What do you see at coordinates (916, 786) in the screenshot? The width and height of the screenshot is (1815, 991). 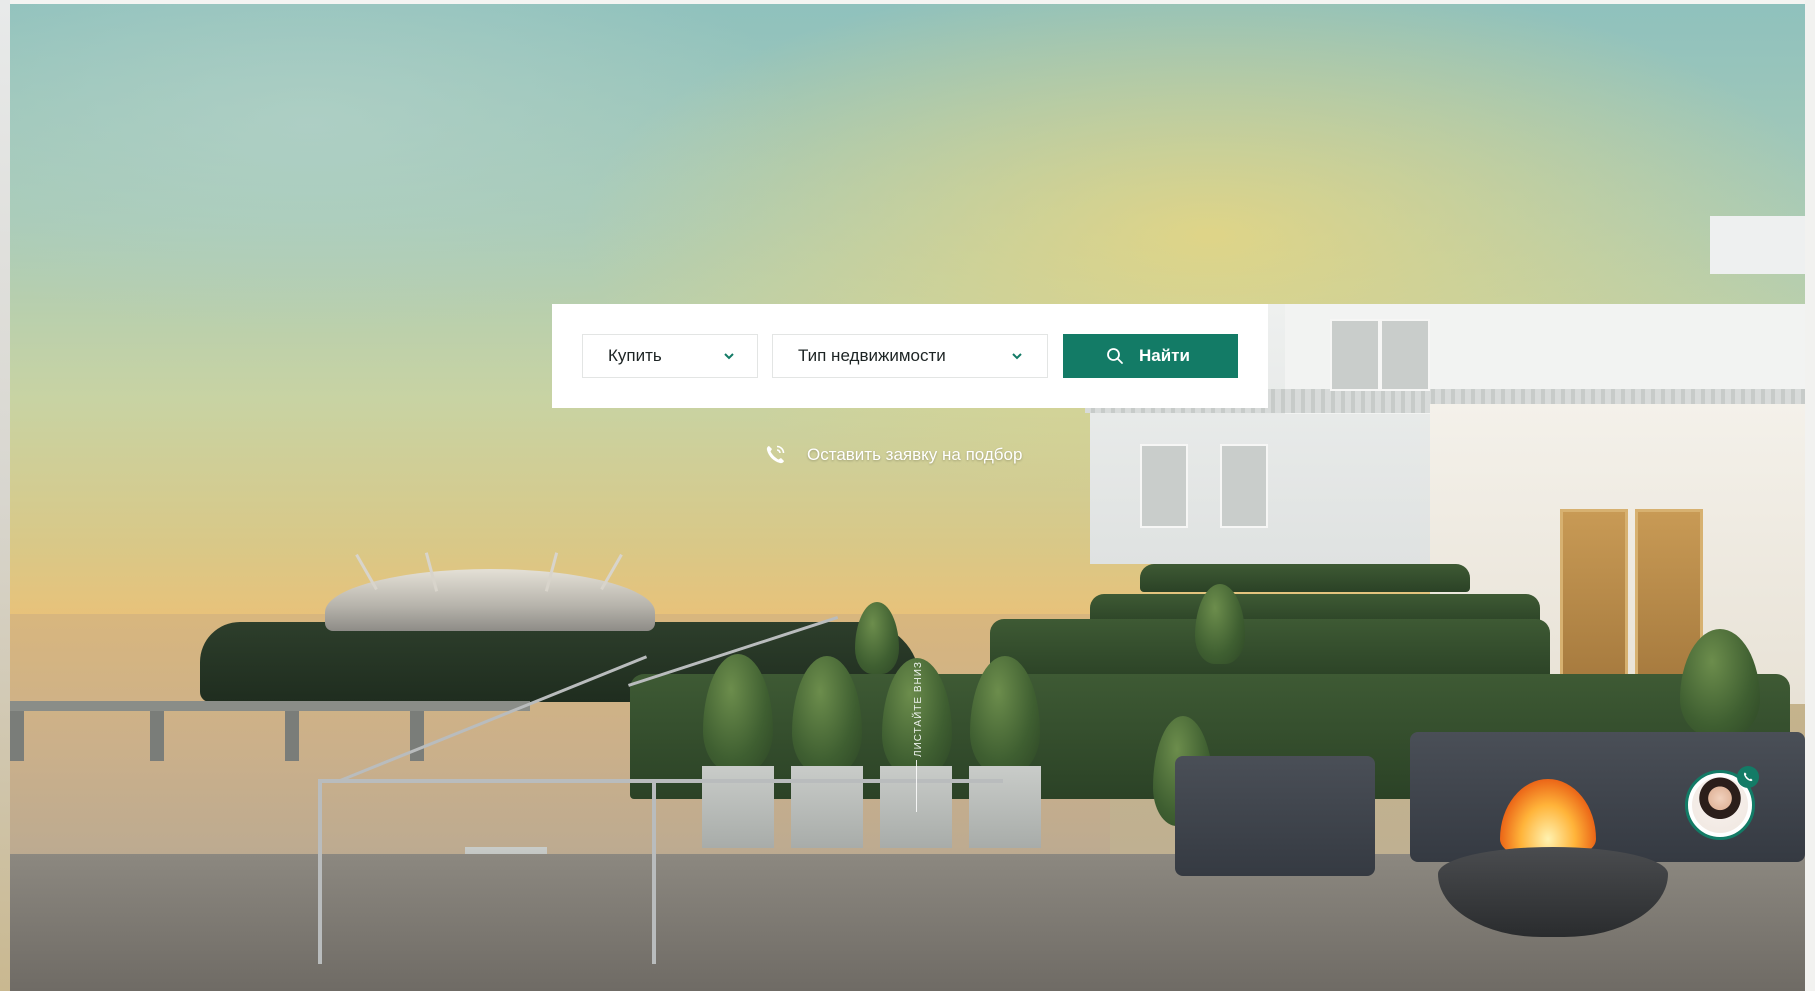 I see `scroll-hint-line` at bounding box center [916, 786].